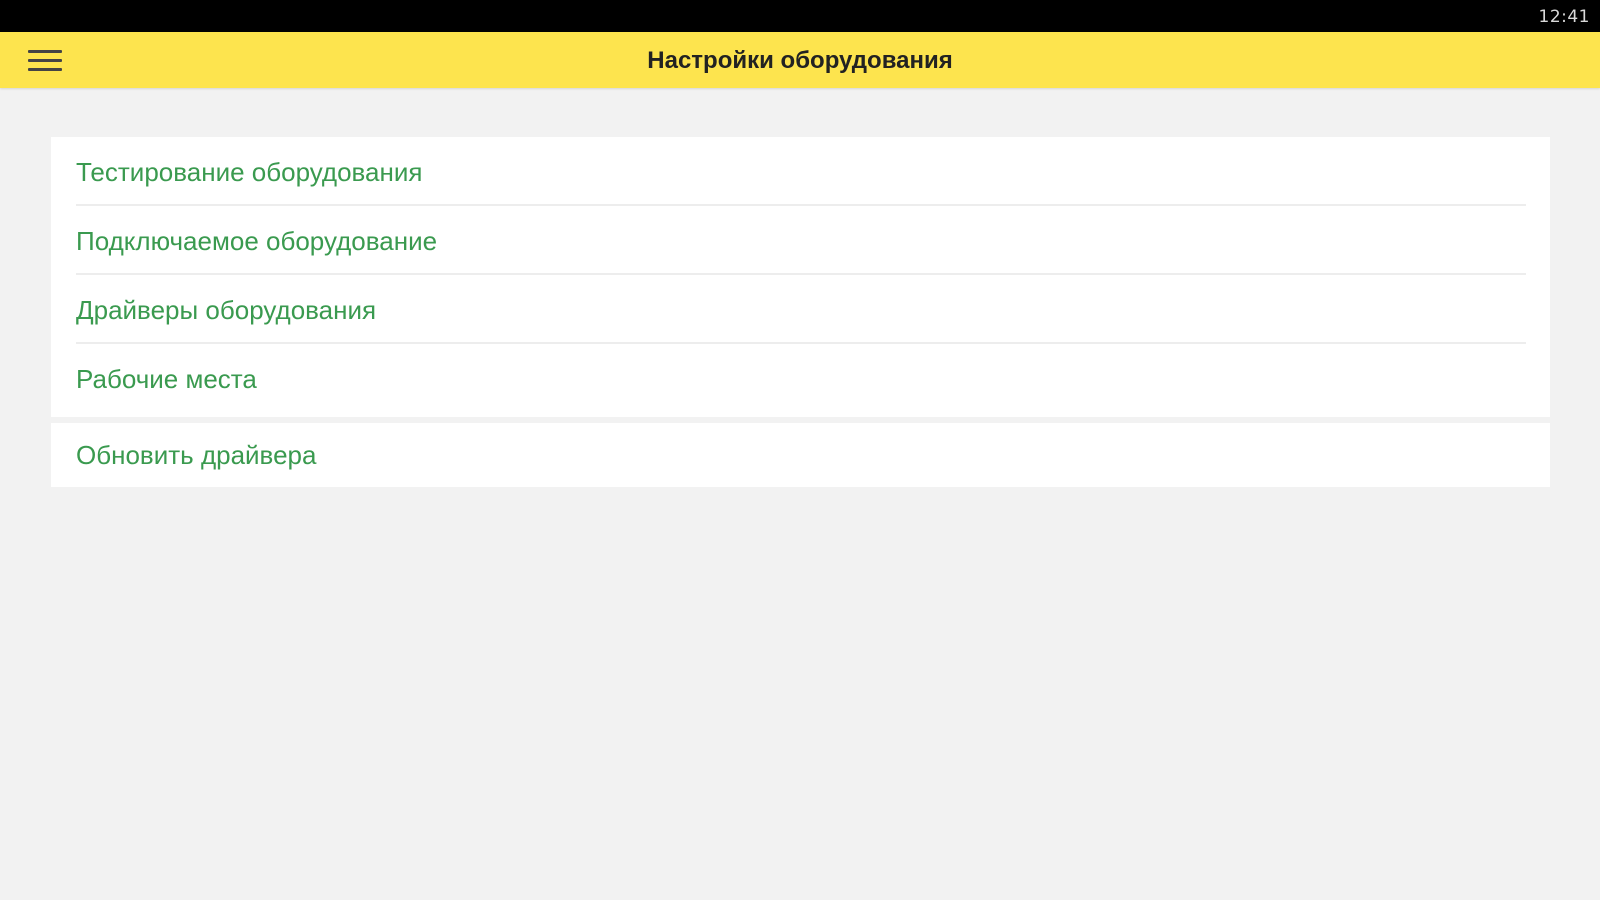 The height and width of the screenshot is (900, 1600). I want to click on menu-item-equipment-testing: Тестирование оборудования, so click(801, 171).